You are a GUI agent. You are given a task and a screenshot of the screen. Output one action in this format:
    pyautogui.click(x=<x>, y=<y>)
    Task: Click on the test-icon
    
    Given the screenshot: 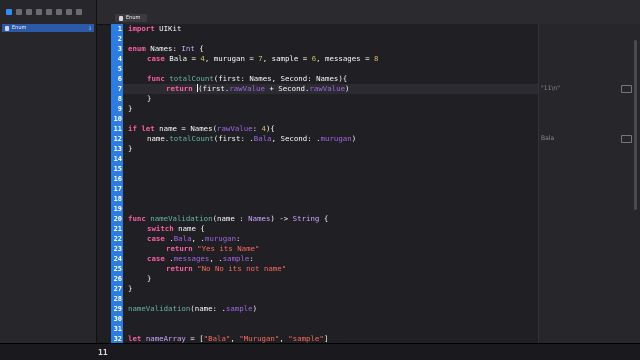 What is the action you would take?
    pyautogui.click(x=59, y=12)
    